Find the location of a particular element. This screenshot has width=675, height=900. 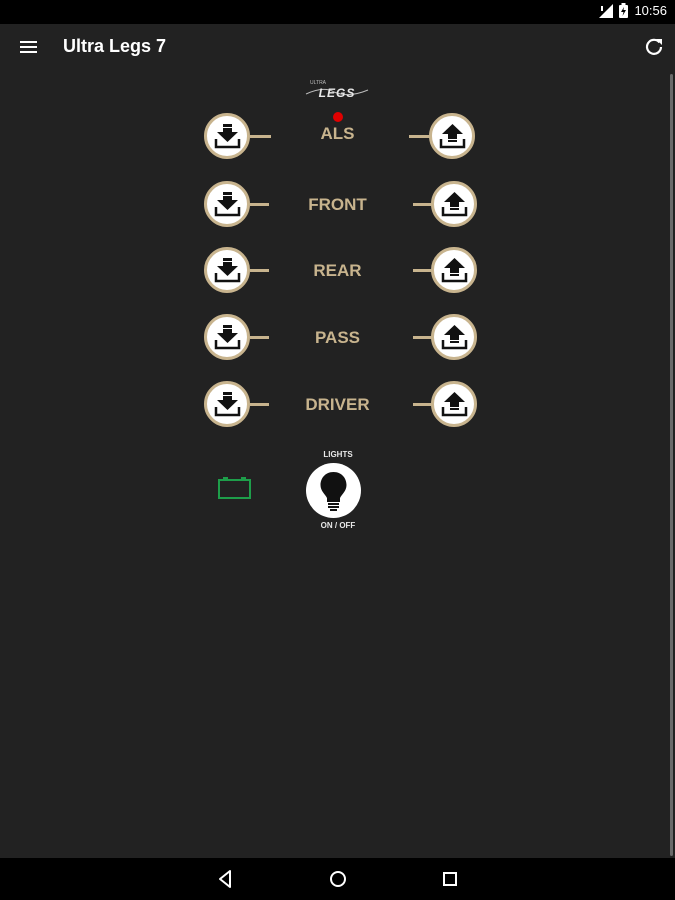

row-label-rear: REAR is located at coordinates (337, 270).